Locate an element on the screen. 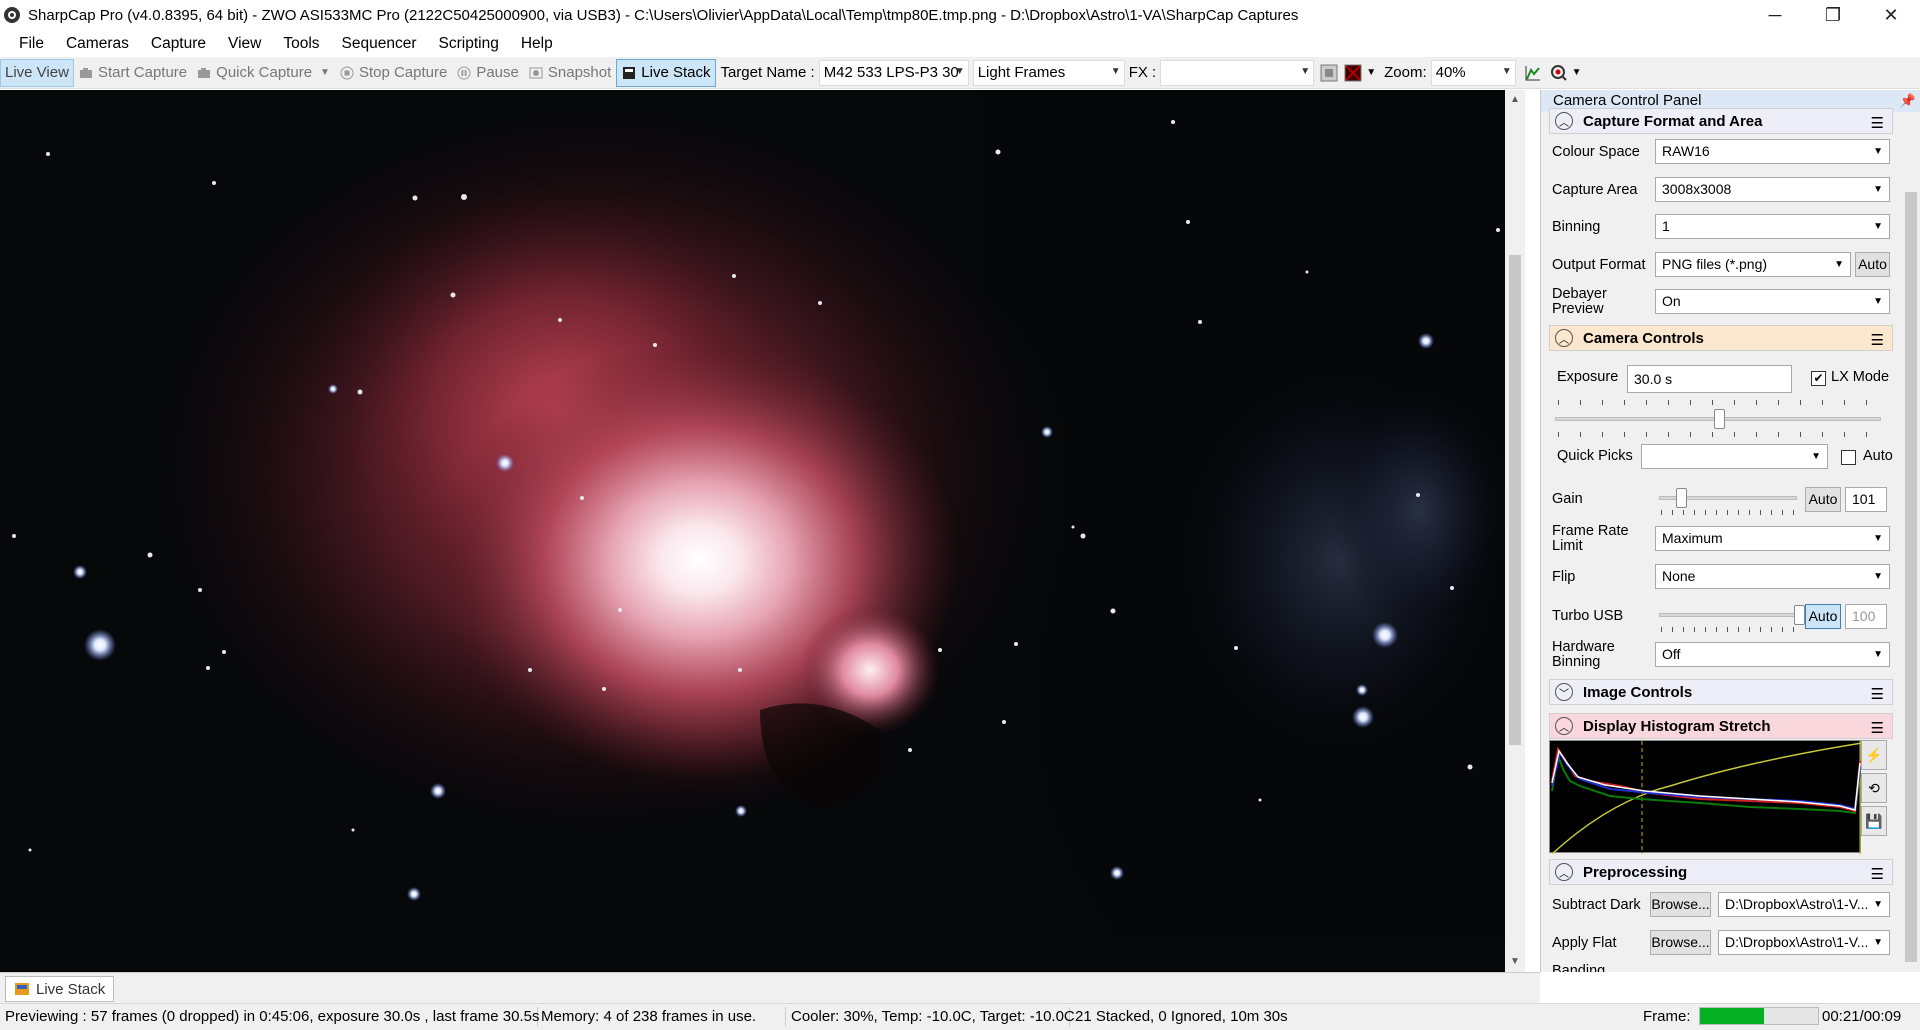 This screenshot has height=1030, width=1920. quick-picks-select: ▼ is located at coordinates (1734, 456).